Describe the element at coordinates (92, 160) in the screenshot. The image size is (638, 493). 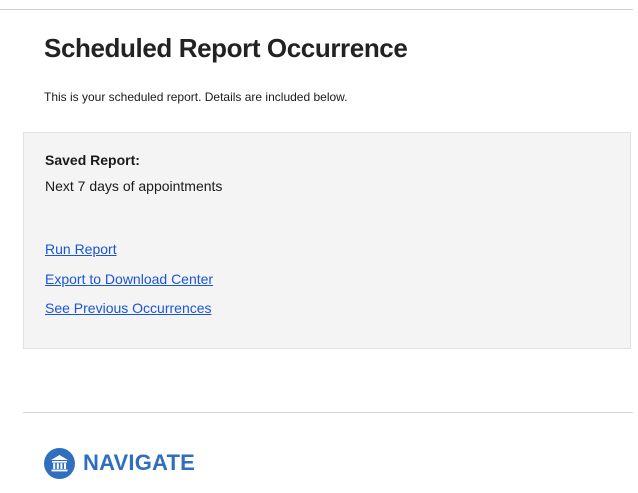
I see `saved-report-label: Saved Report:` at that location.